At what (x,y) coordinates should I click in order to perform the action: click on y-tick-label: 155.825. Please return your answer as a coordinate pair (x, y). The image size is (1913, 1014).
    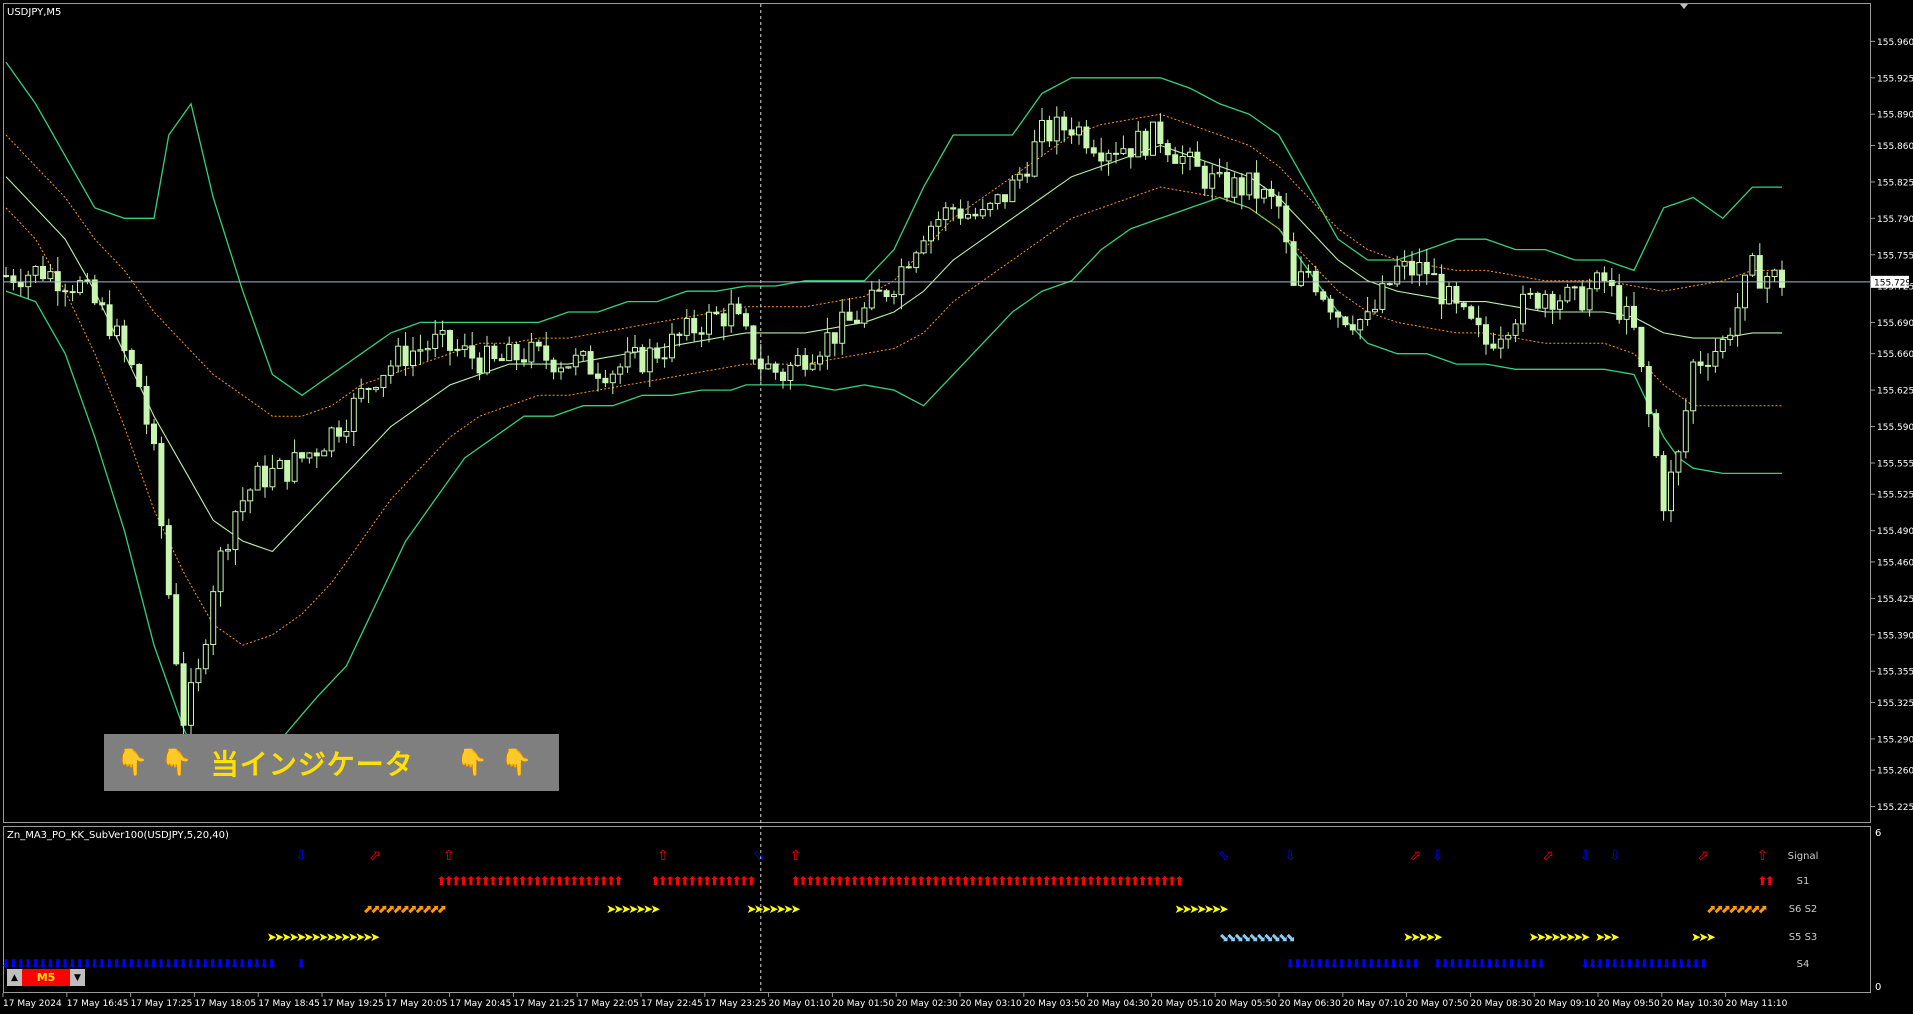
    Looking at the image, I should click on (1895, 183).